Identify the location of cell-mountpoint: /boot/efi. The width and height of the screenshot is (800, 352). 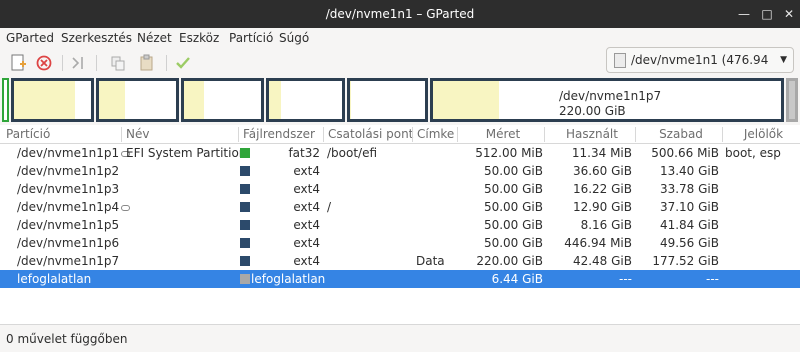
(352, 153).